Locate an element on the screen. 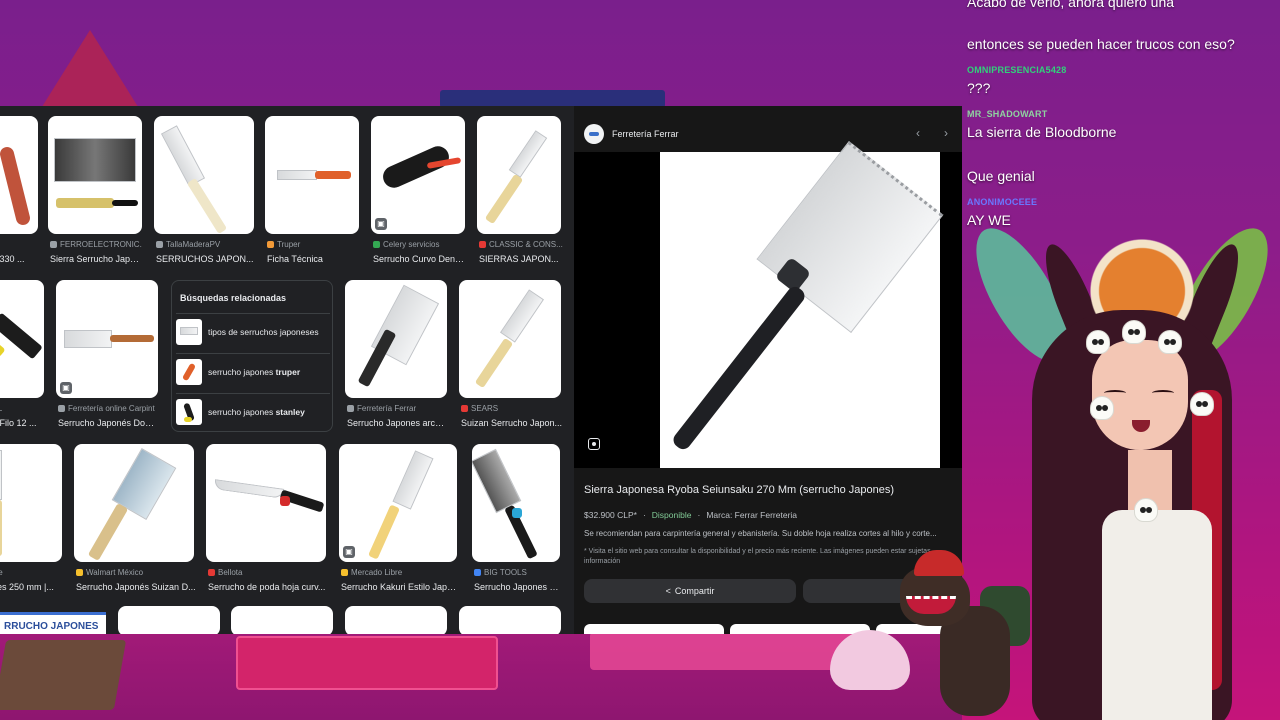 This screenshot has width=1280, height=720. result-source: Walmart México is located at coordinates (115, 572).